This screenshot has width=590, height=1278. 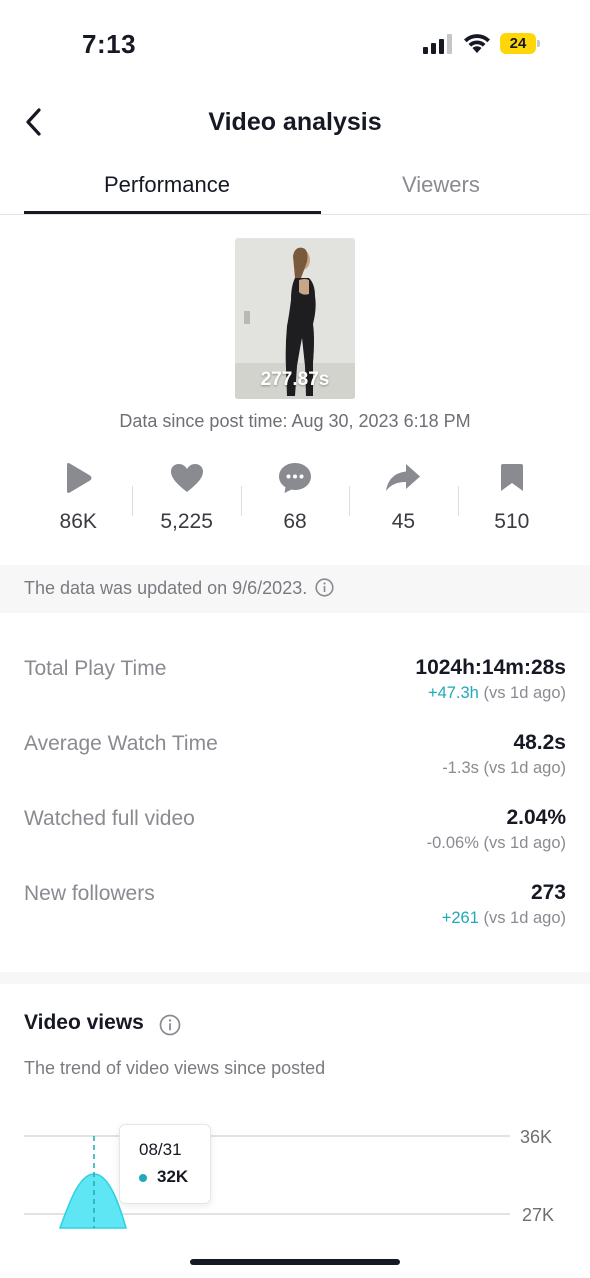 What do you see at coordinates (538, 1215) in the screenshot?
I see `y-tick-27k: 27K` at bounding box center [538, 1215].